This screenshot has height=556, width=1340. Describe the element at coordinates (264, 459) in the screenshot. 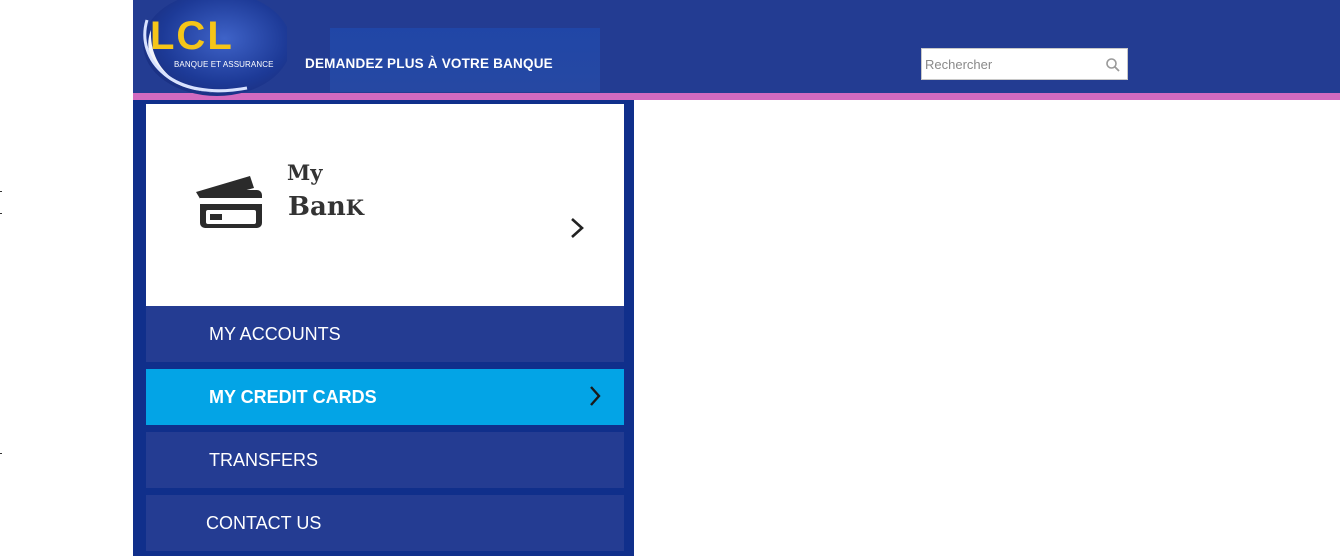

I see `menu-item-label: TRANSFERS` at that location.